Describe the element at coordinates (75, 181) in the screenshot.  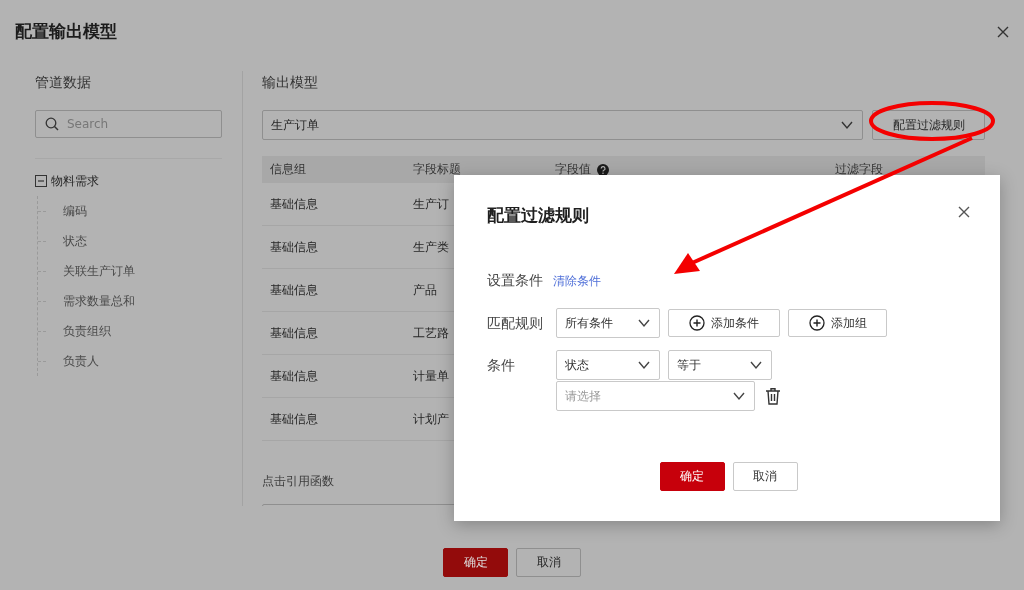
I see `tree-item: 物料需求` at that location.